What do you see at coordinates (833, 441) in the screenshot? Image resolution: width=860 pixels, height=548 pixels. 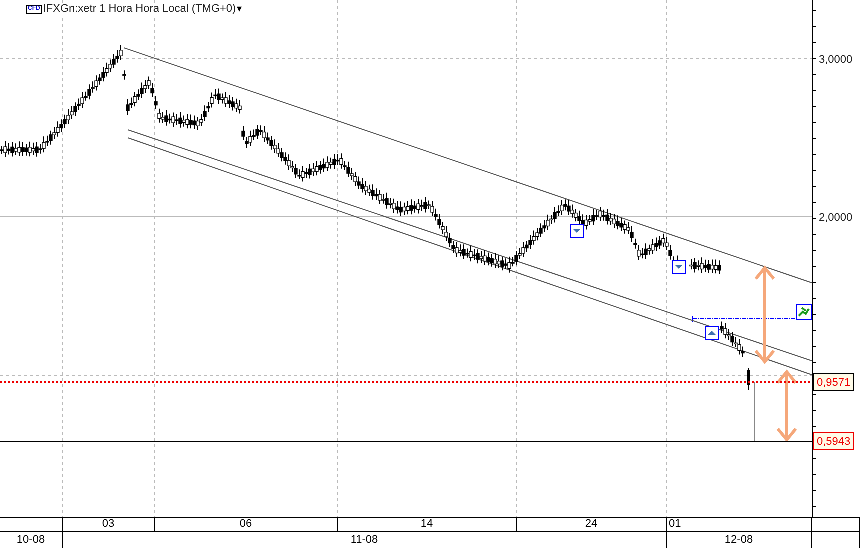 I see `price-label: 0,5943` at bounding box center [833, 441].